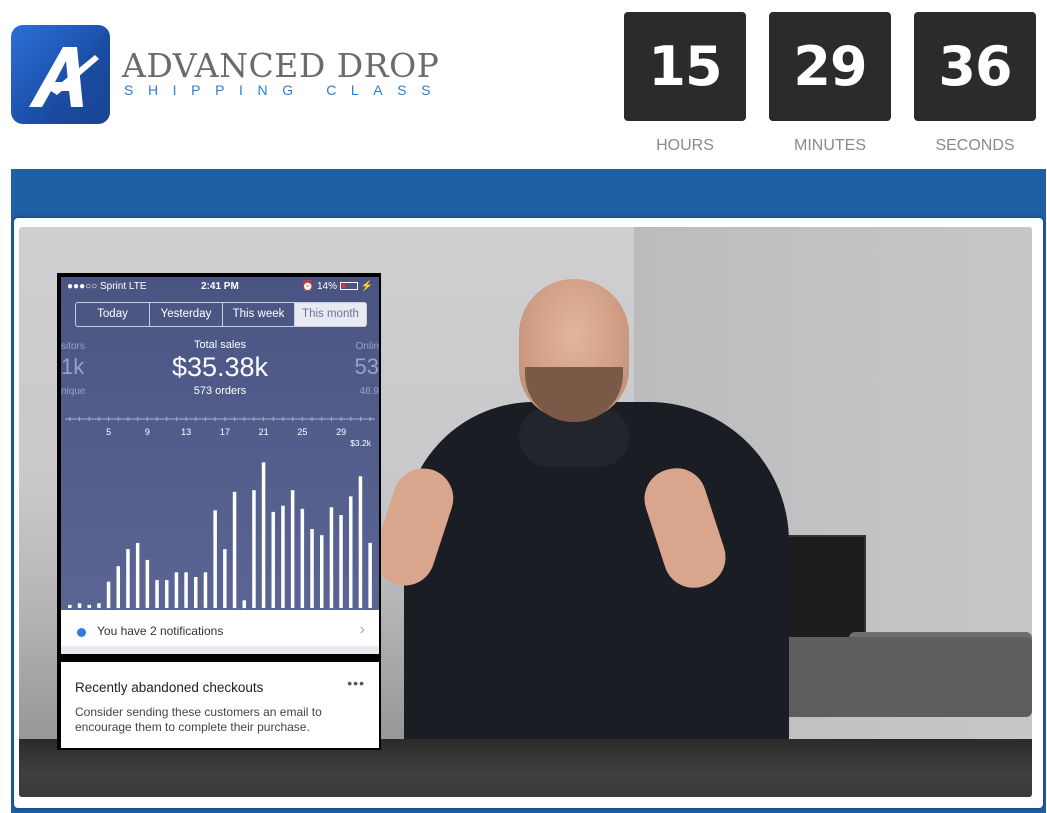 This screenshot has width=1047, height=813. I want to click on battery-icon, so click(348, 286).